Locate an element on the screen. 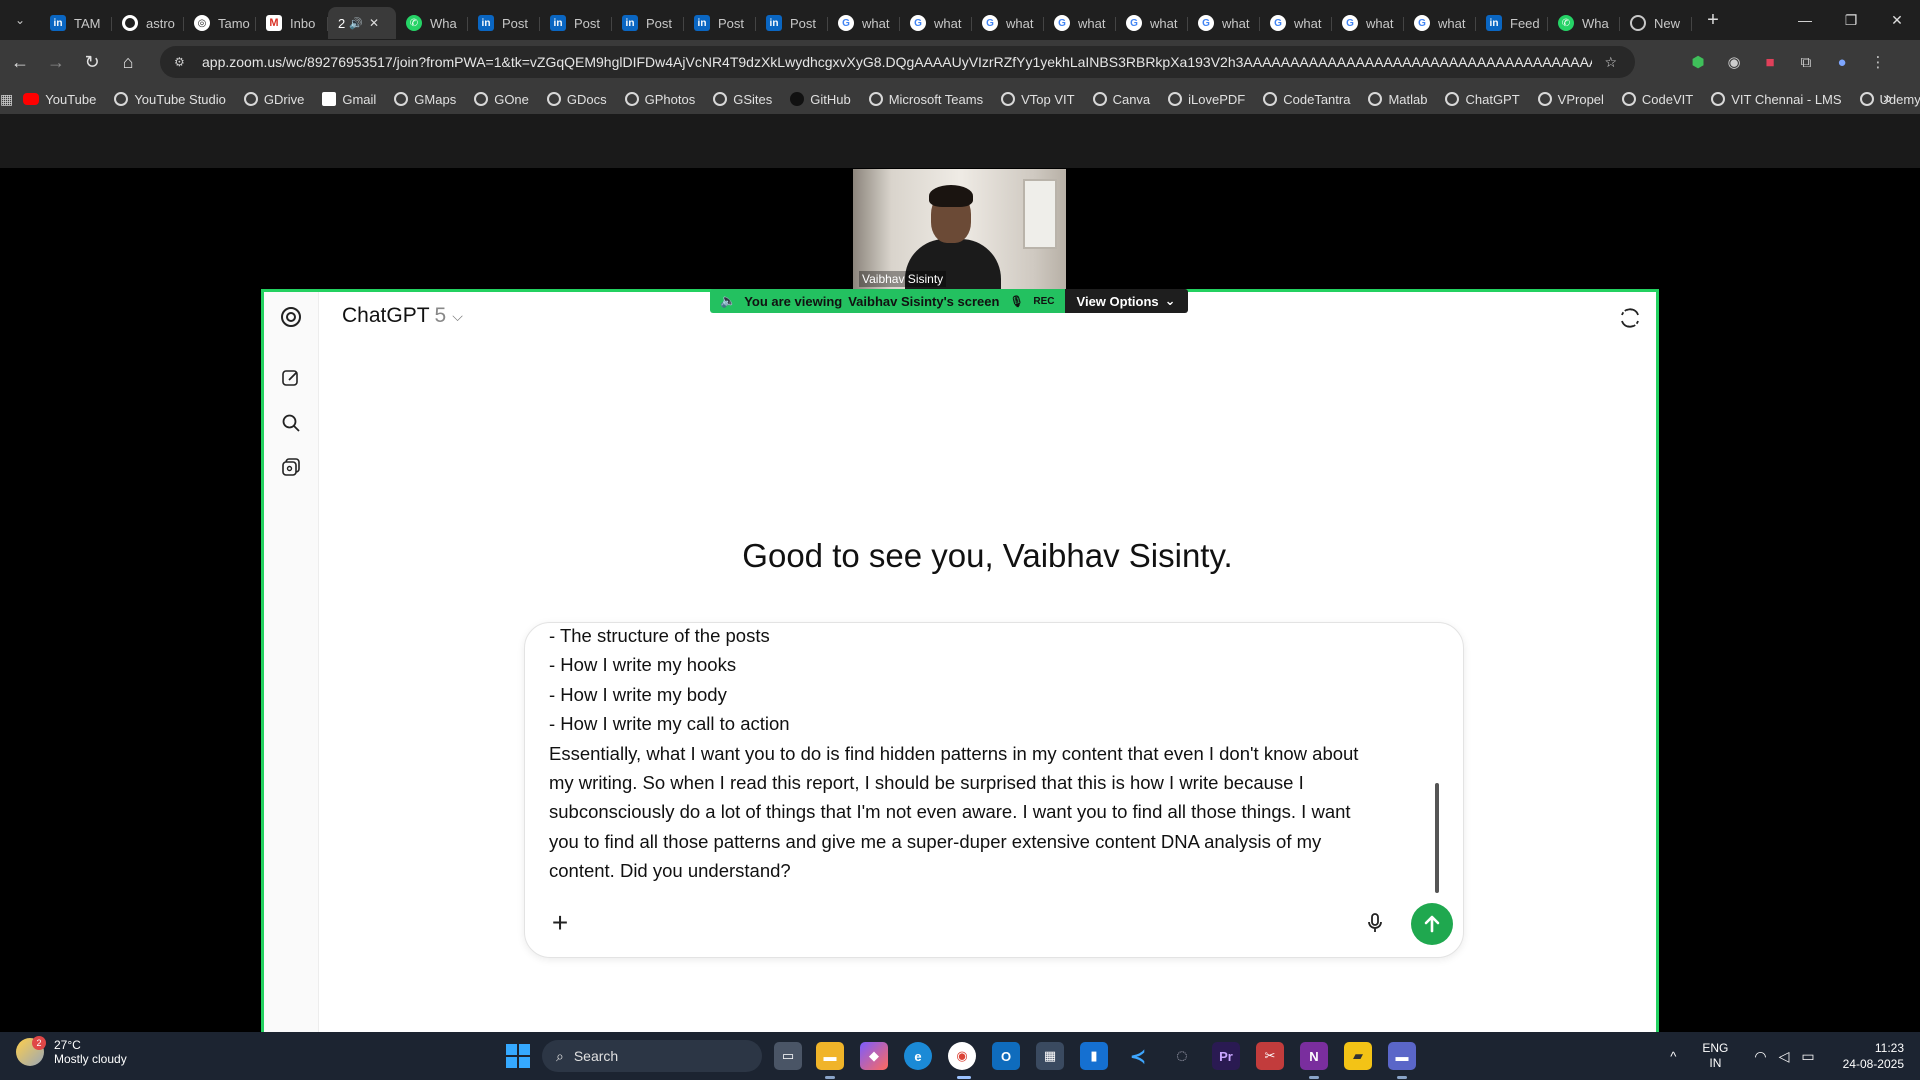 Image resolution: width=1920 pixels, height=1080 pixels. chrome-icon: ◉ is located at coordinates (962, 1056).